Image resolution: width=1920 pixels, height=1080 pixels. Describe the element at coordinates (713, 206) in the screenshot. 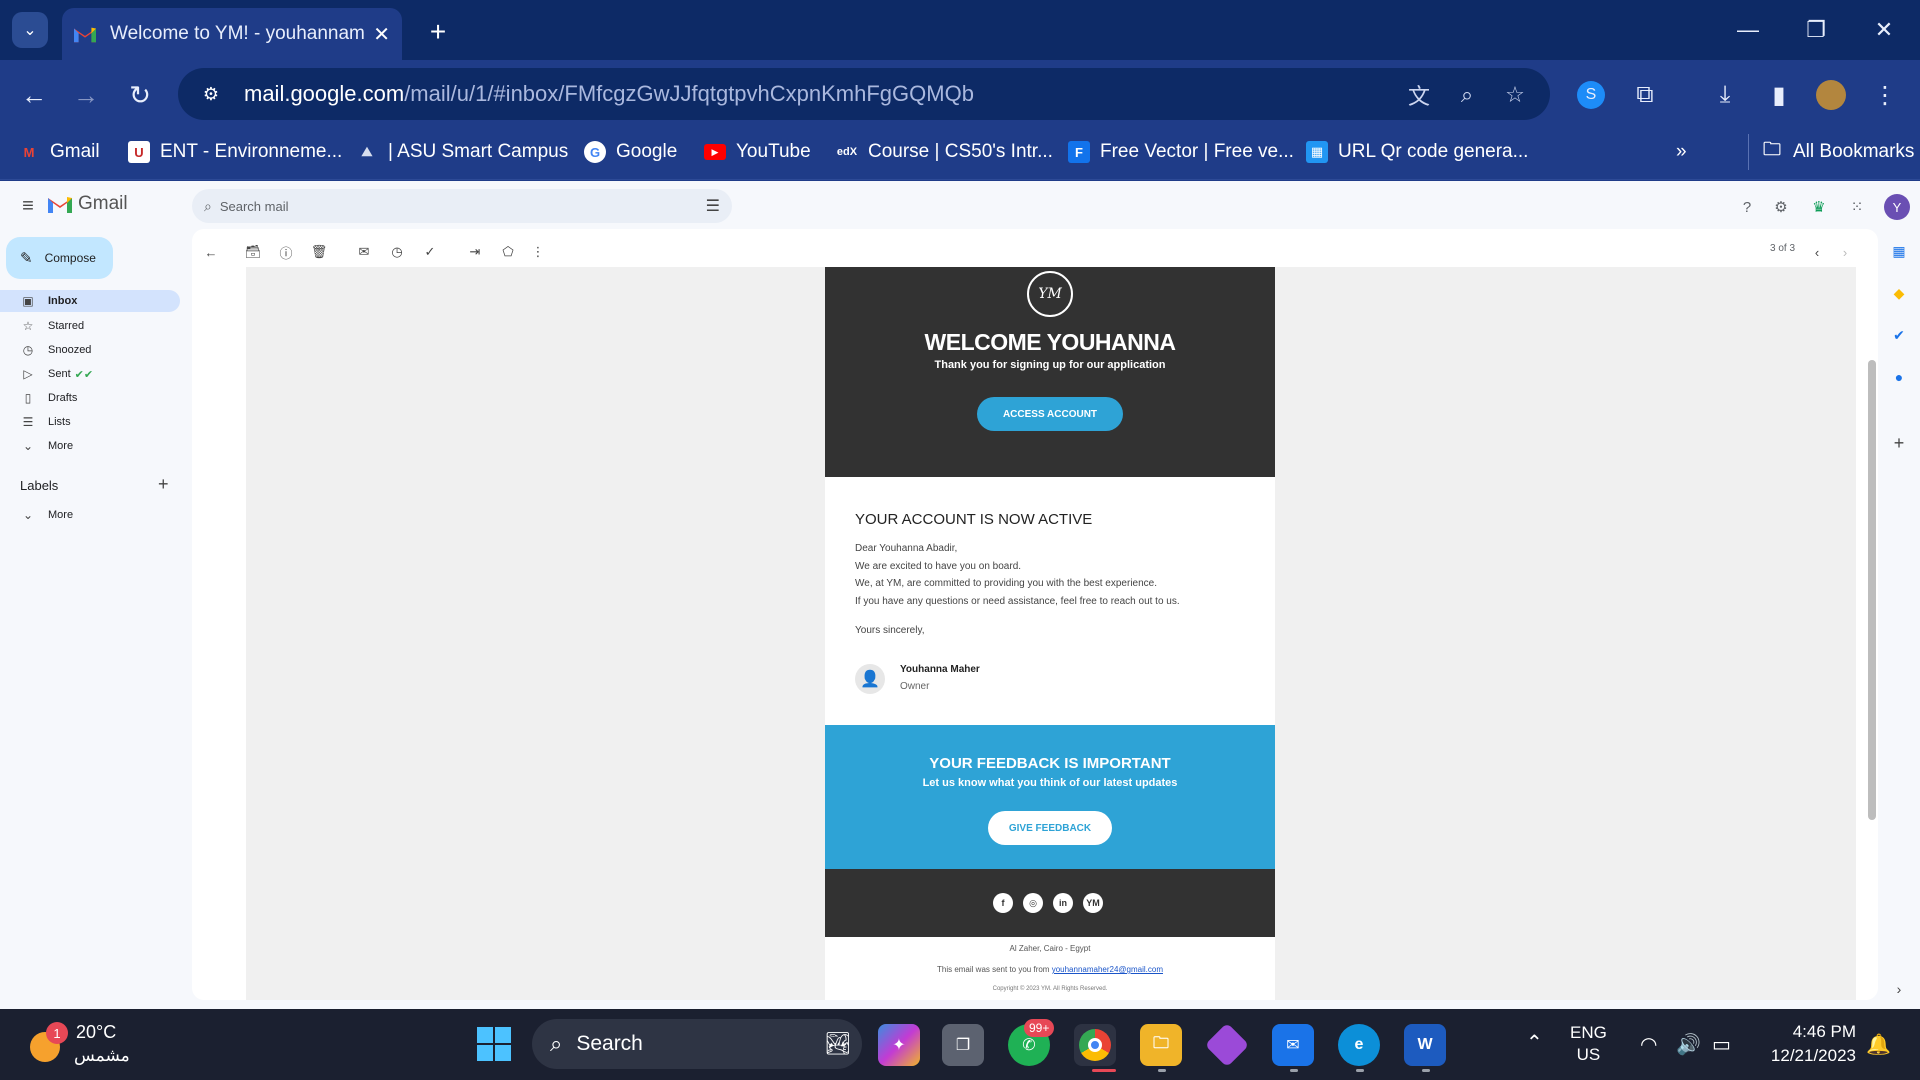

I see `search-options-icon: ☰` at that location.